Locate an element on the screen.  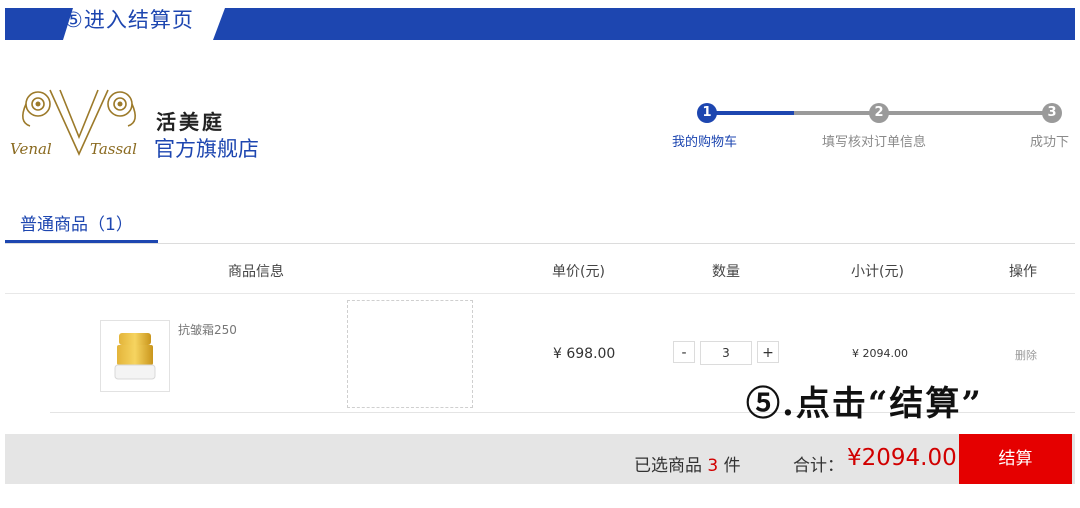
product-name-link: 抗皱霜250 is located at coordinates (207, 329).